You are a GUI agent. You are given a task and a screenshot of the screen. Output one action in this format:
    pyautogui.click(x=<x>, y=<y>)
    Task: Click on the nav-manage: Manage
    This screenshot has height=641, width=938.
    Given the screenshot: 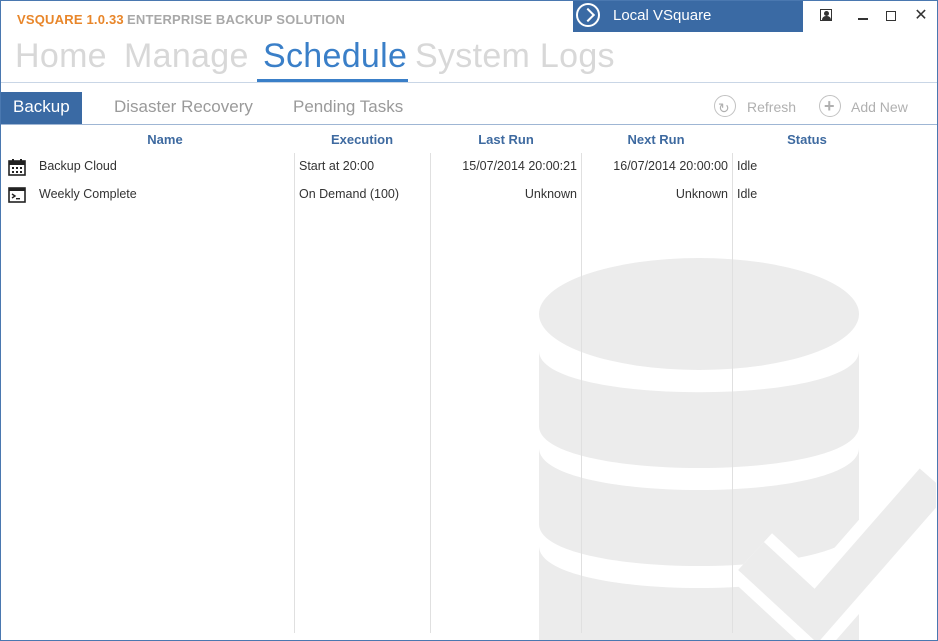 What is the action you would take?
    pyautogui.click(x=186, y=56)
    